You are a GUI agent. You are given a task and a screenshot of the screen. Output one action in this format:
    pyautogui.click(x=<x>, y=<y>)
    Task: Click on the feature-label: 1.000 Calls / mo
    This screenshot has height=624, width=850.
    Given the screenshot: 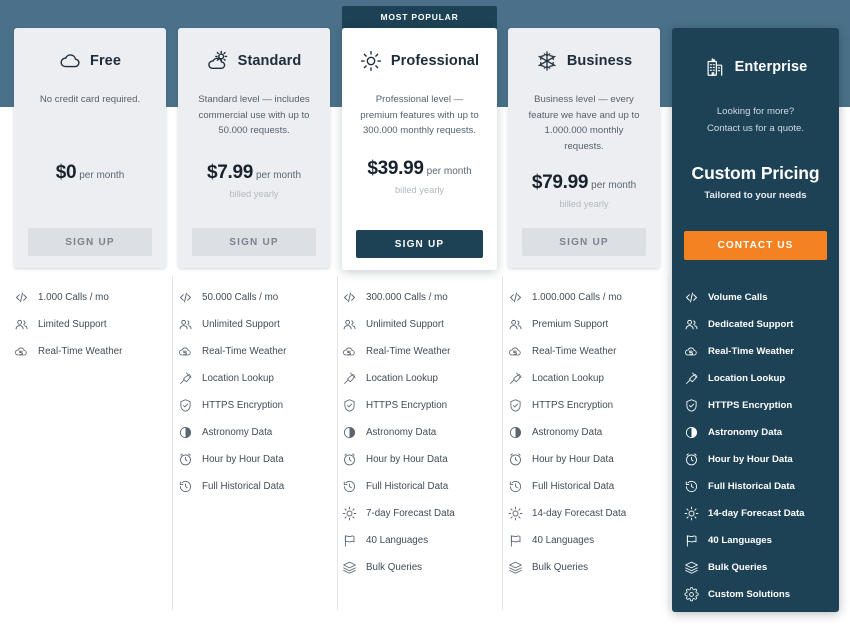 What is the action you would take?
    pyautogui.click(x=73, y=297)
    